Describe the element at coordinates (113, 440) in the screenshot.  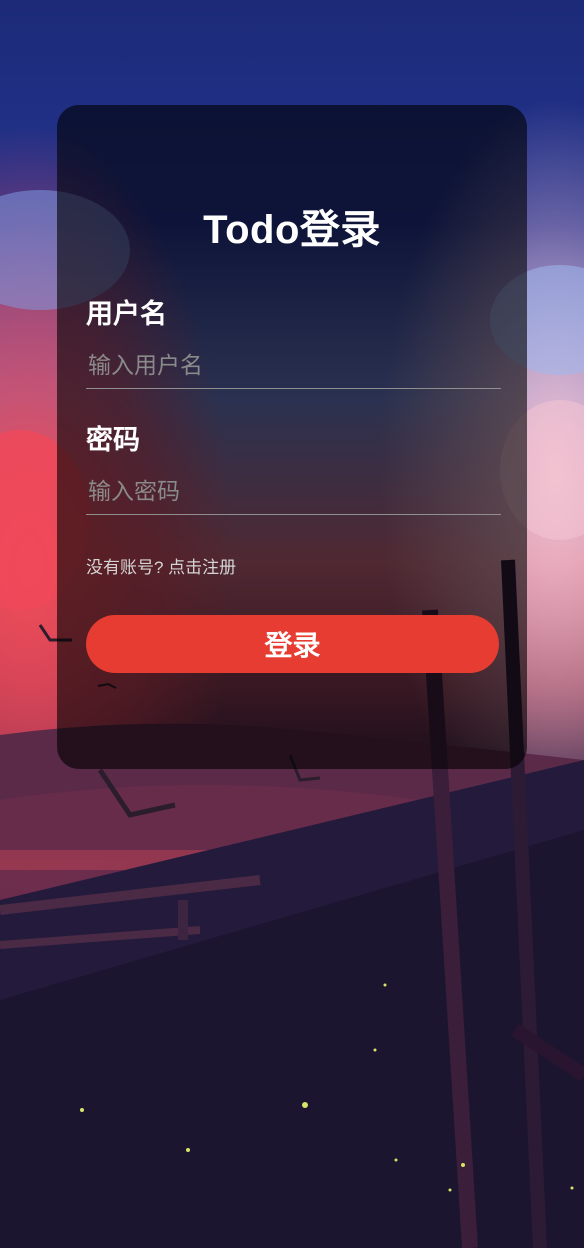
I see `password-label: 密码` at that location.